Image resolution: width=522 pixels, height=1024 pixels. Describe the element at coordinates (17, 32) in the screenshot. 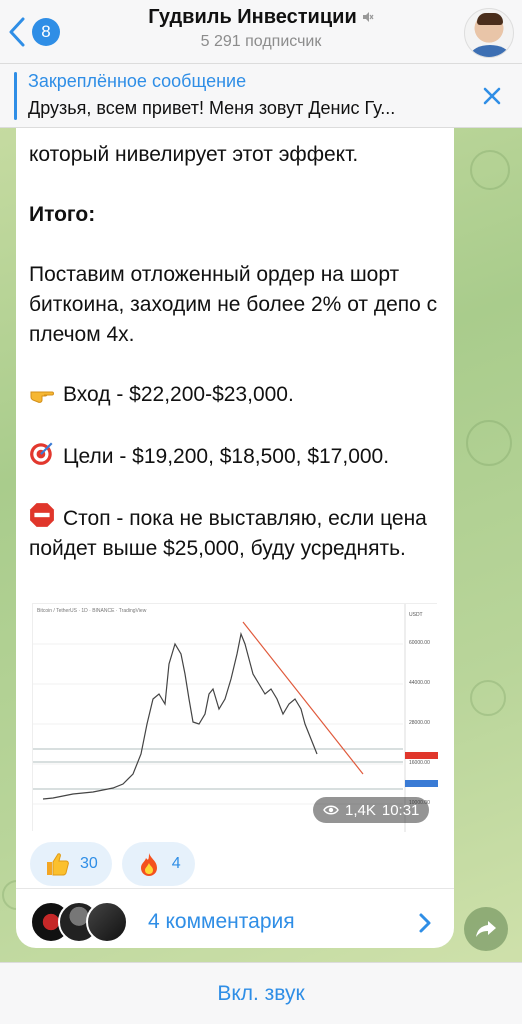

I see `chevron-left-icon` at that location.